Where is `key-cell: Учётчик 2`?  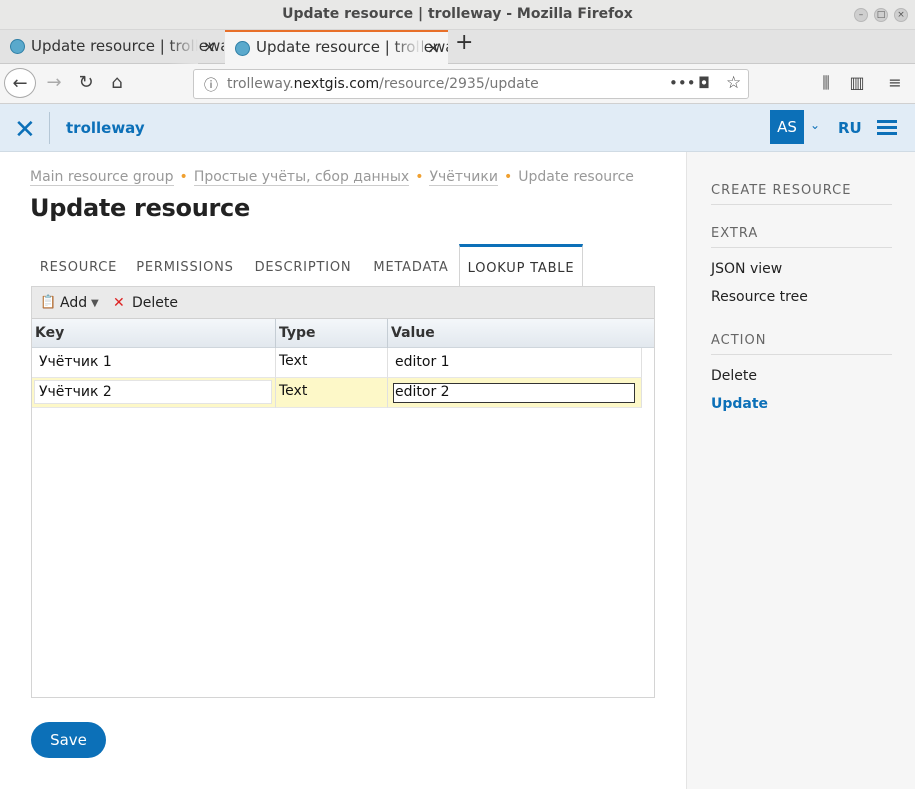
key-cell: Учётчик 2 is located at coordinates (154, 393).